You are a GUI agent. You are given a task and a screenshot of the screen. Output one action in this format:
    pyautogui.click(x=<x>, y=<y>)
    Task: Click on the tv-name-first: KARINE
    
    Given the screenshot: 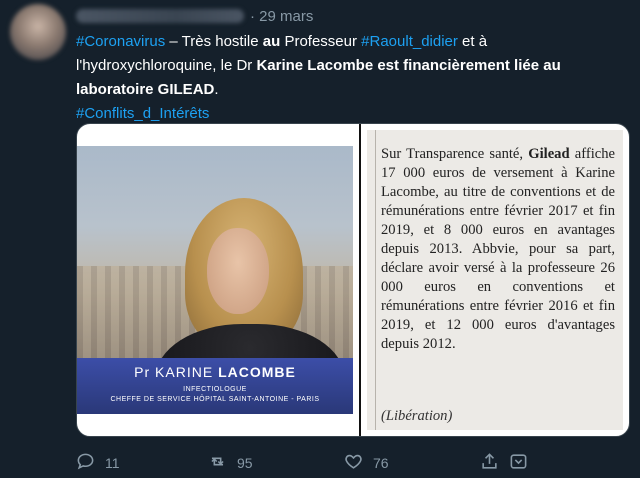 What is the action you would take?
    pyautogui.click(x=184, y=372)
    